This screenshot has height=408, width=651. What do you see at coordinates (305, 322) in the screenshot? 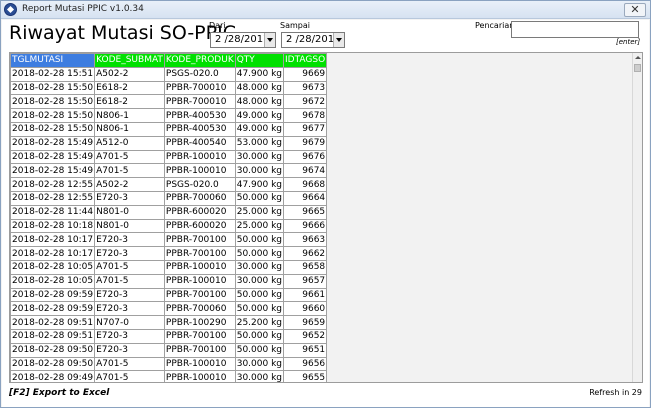
I see `cell-idtagso: 9659` at bounding box center [305, 322].